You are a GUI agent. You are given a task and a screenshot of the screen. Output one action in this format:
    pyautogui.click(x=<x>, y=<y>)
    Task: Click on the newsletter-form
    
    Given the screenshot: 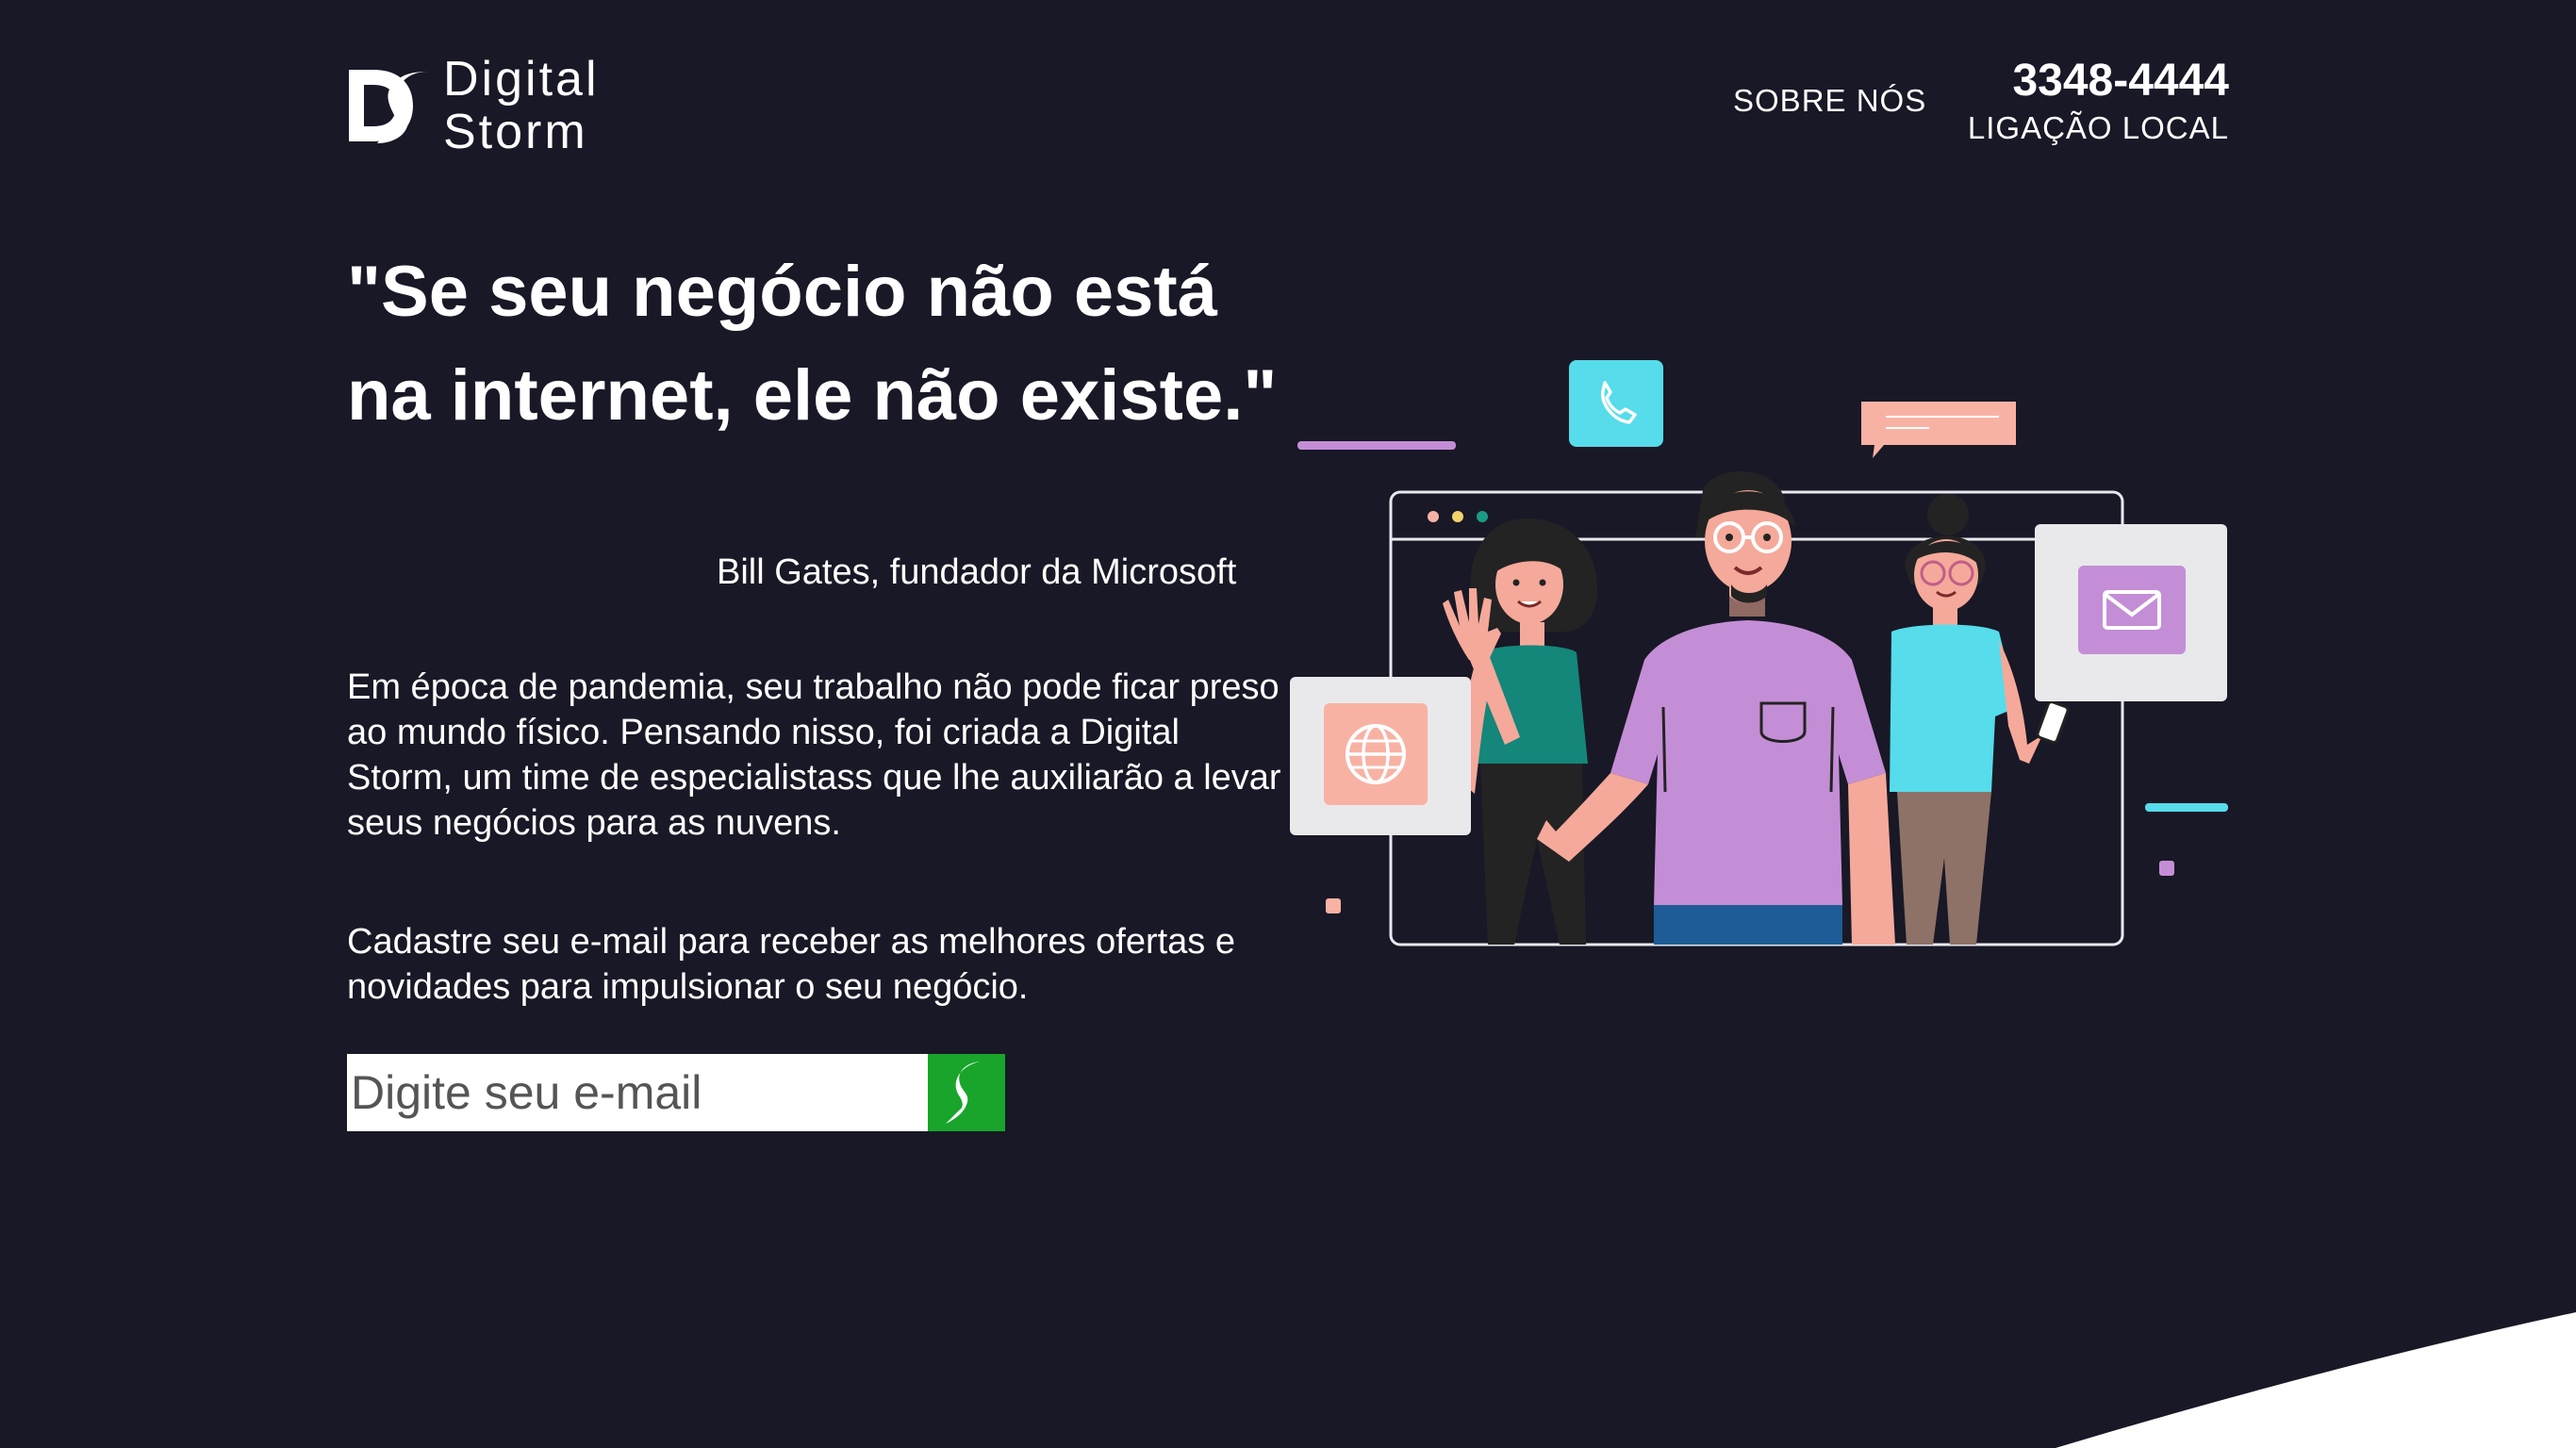 What is the action you would take?
    pyautogui.click(x=676, y=1092)
    